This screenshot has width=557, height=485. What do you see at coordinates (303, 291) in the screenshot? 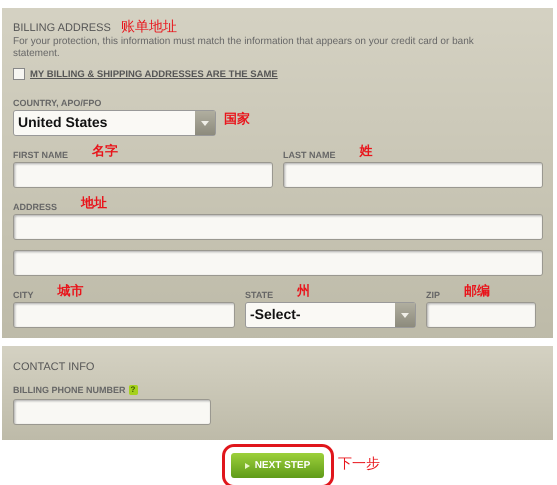
I see `annotation-text: 州` at bounding box center [303, 291].